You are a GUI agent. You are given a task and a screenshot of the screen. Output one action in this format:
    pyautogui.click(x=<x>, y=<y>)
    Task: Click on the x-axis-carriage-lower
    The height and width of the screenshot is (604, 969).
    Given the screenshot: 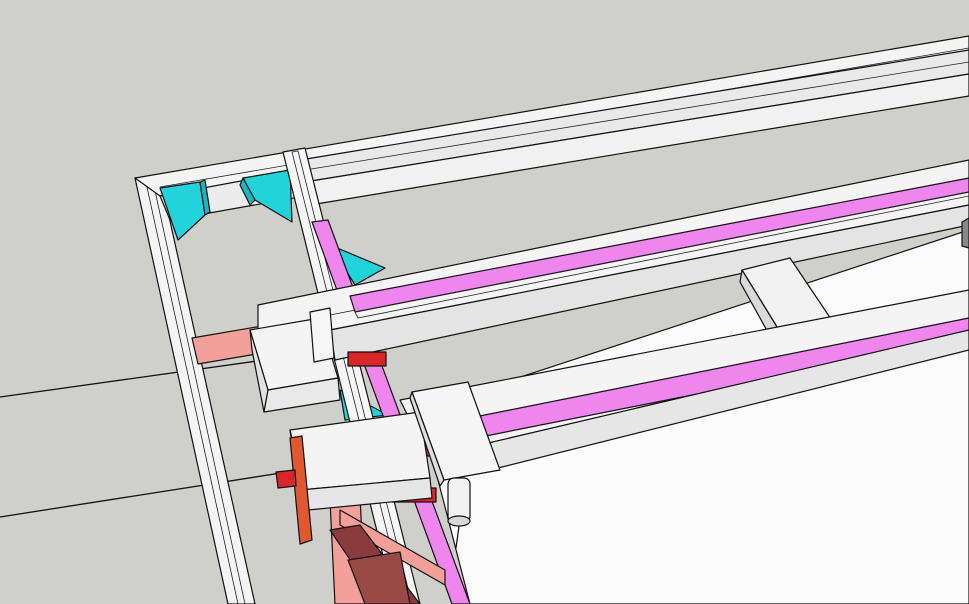 What is the action you would take?
    pyautogui.click(x=361, y=461)
    